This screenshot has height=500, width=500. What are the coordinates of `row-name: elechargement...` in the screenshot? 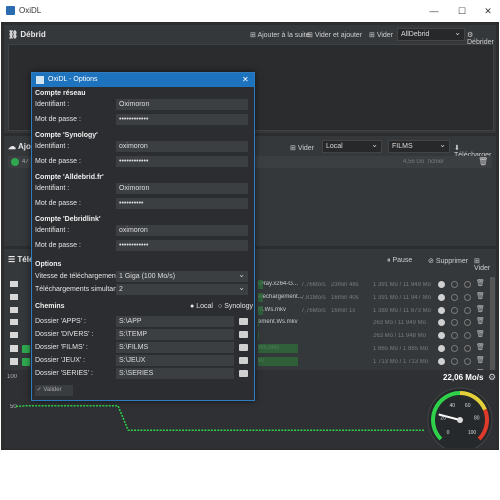 It's located at (280, 296).